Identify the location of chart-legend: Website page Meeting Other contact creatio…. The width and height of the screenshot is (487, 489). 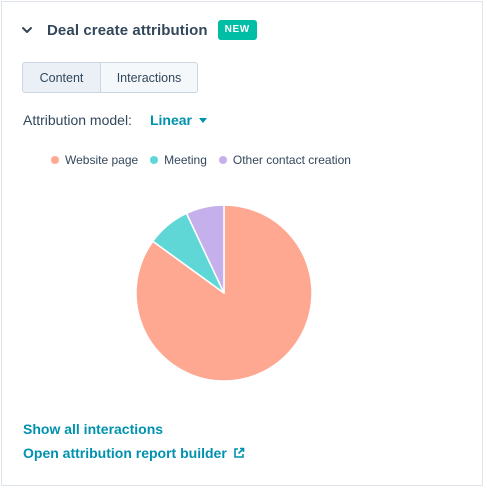
(207, 160).